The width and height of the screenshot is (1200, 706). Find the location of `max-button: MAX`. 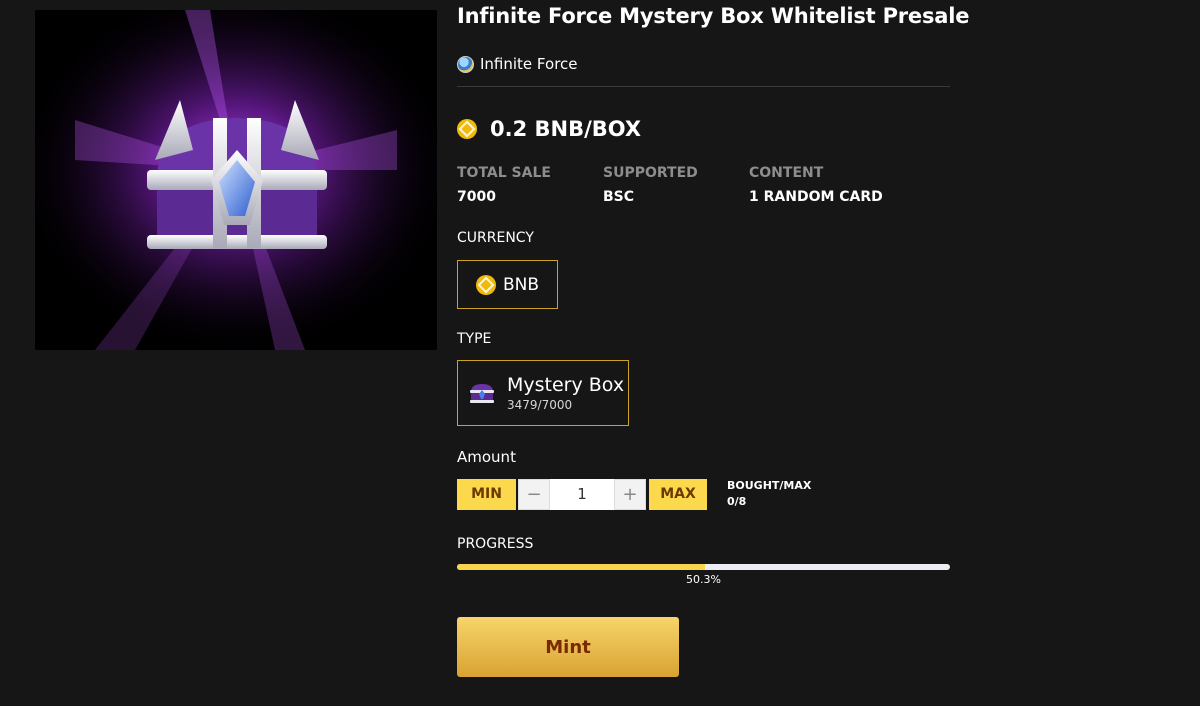

max-button: MAX is located at coordinates (678, 494).